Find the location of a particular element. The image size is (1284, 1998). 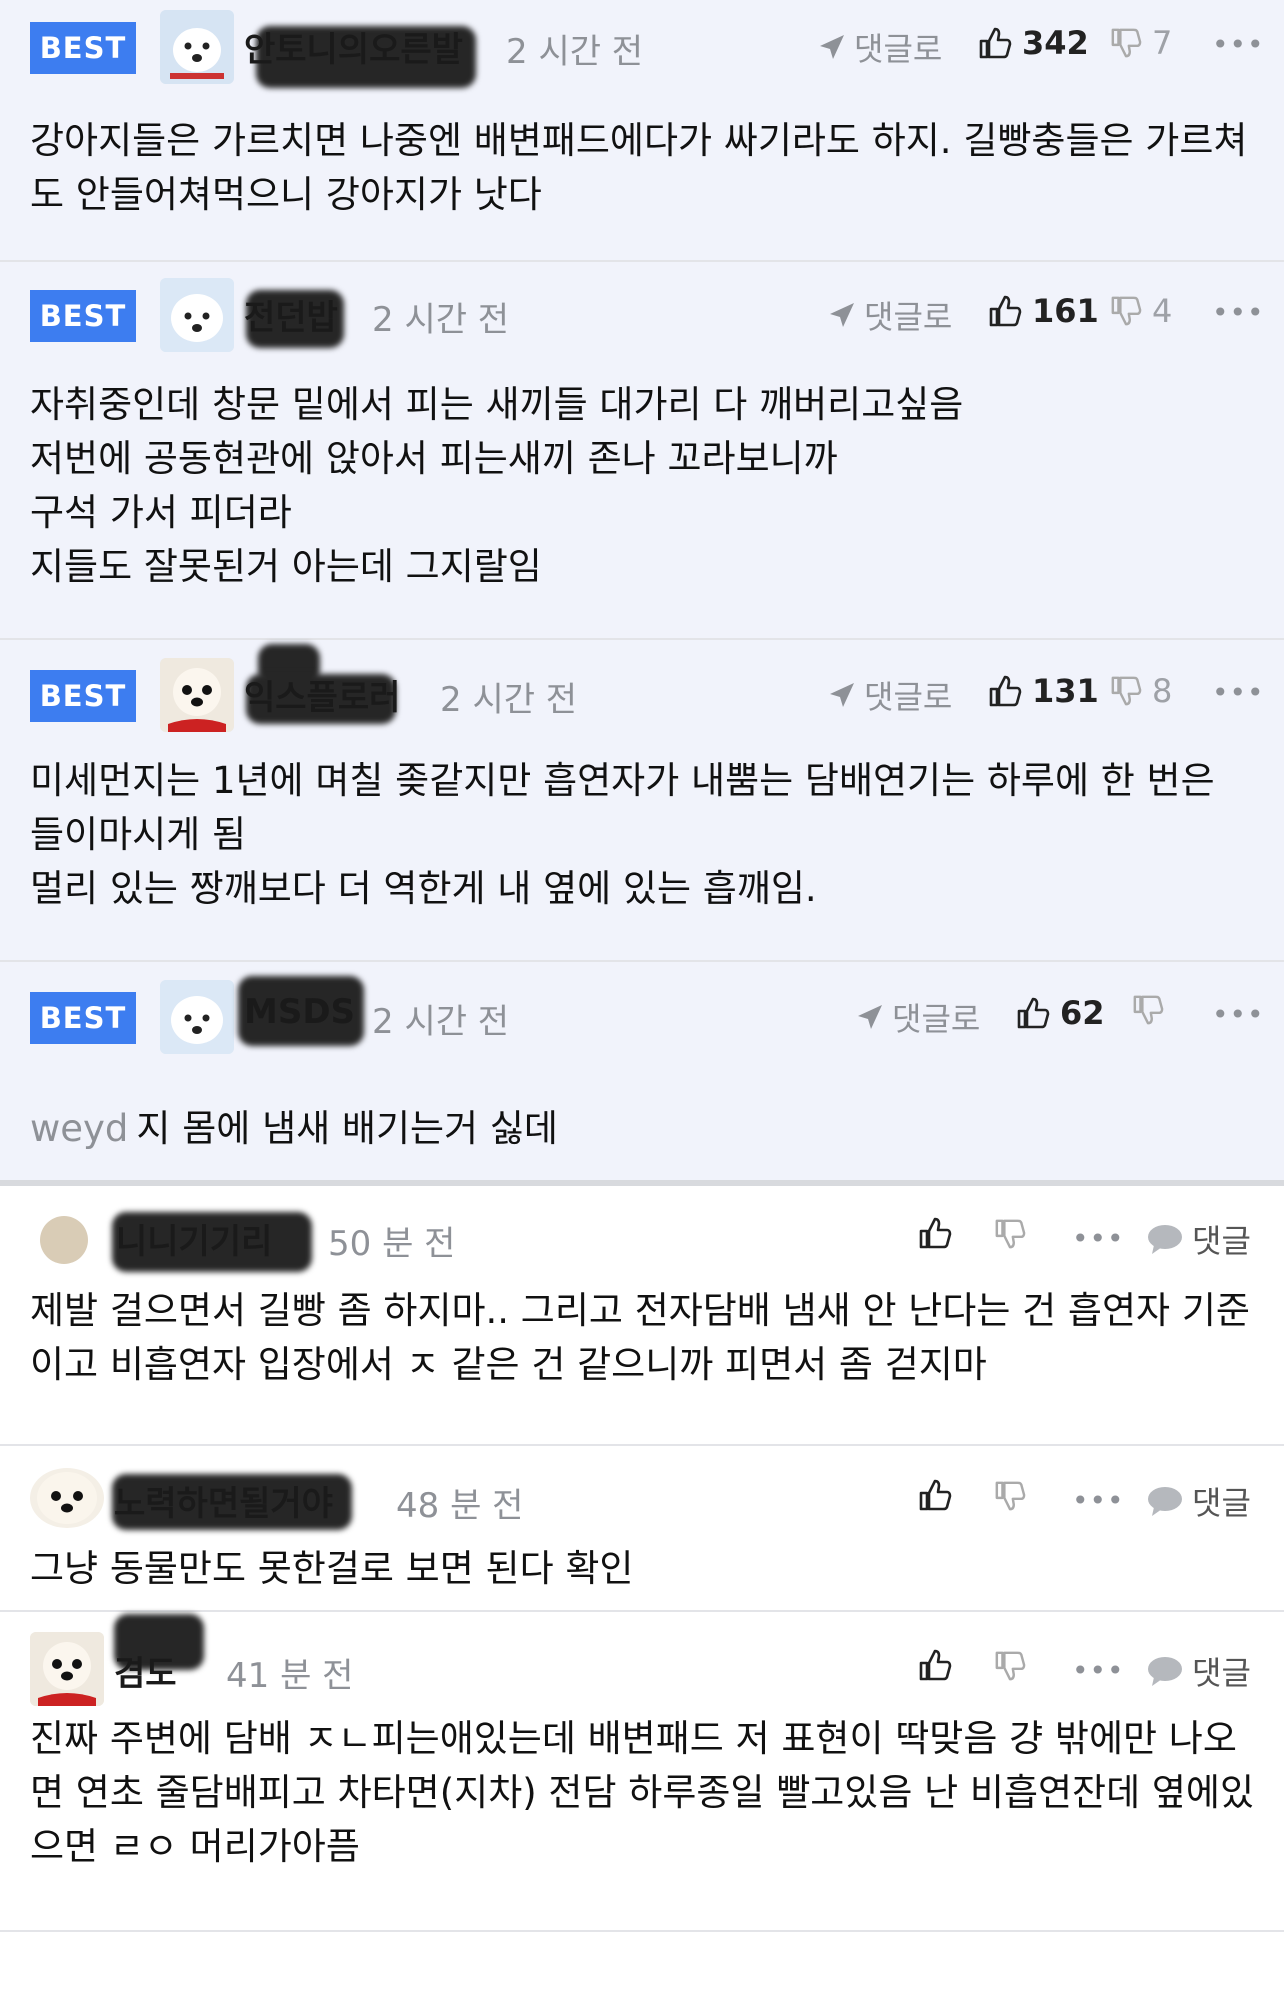

nickname: MSDS is located at coordinates (299, 1012).